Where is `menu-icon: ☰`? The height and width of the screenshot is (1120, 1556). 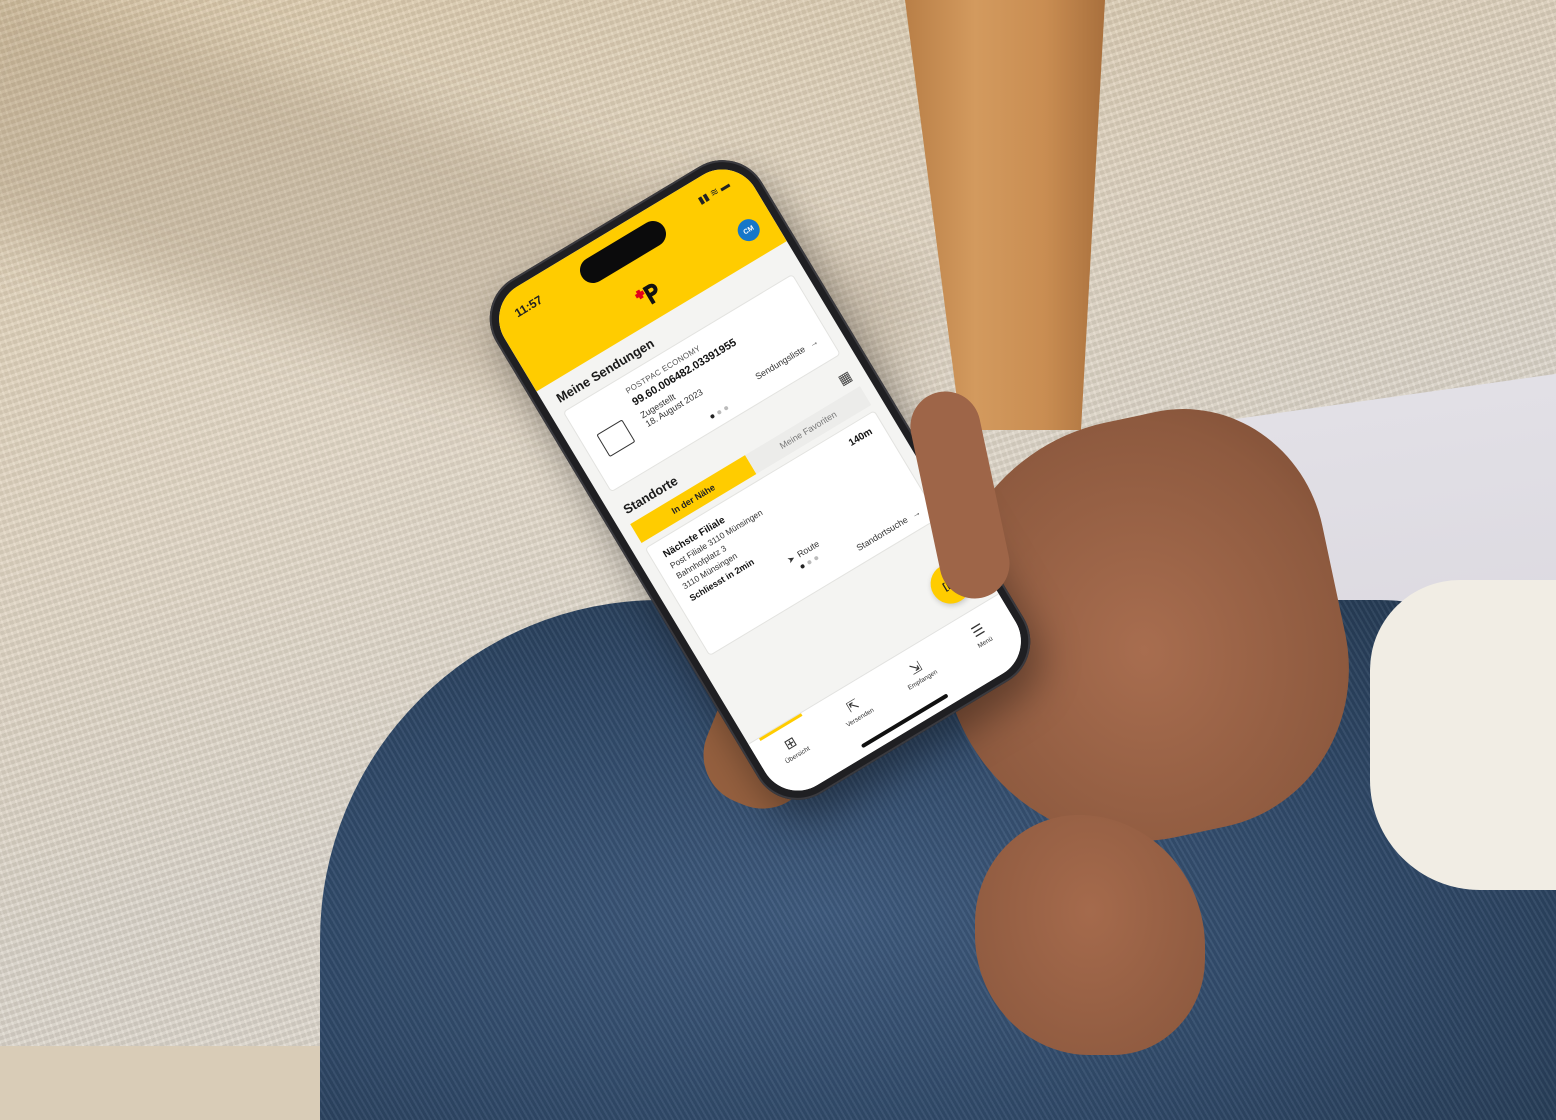
menu-icon: ☰ is located at coordinates (978, 630).